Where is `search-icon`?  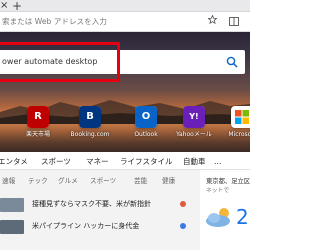
search-icon is located at coordinates (232, 62).